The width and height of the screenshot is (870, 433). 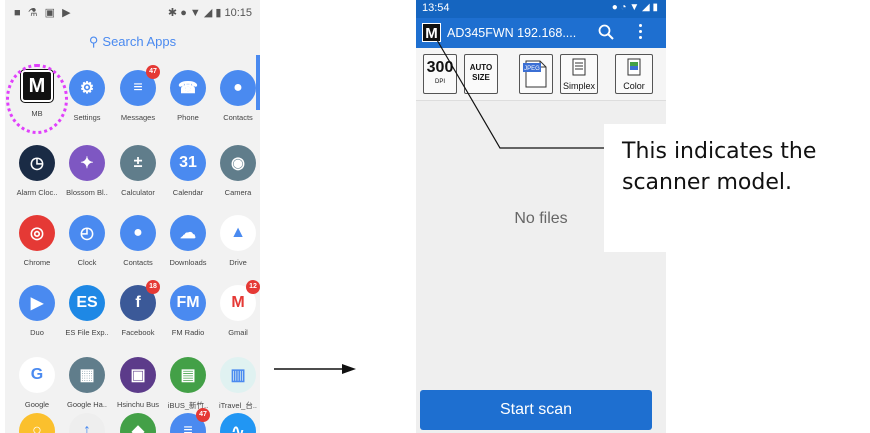 I want to click on app-icon: ES, so click(x=87, y=303).